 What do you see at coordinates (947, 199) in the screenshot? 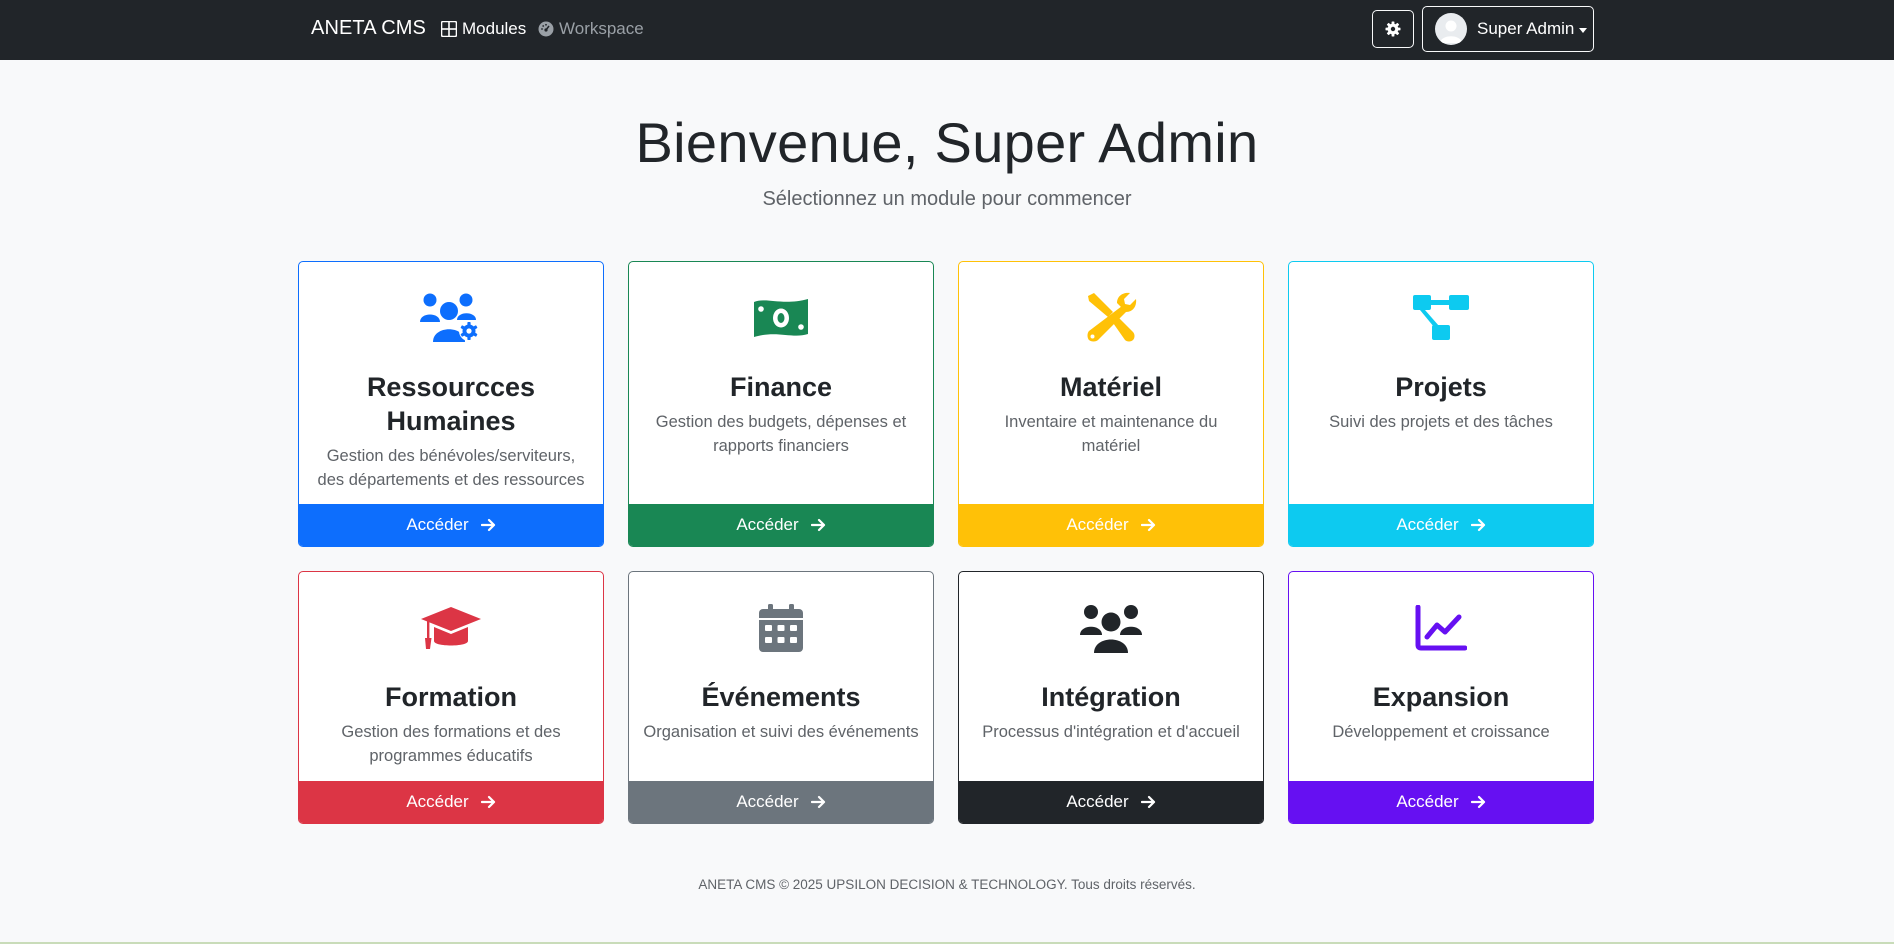
I see `page-subtitle: Sélectionnez un module pour commencer` at bounding box center [947, 199].